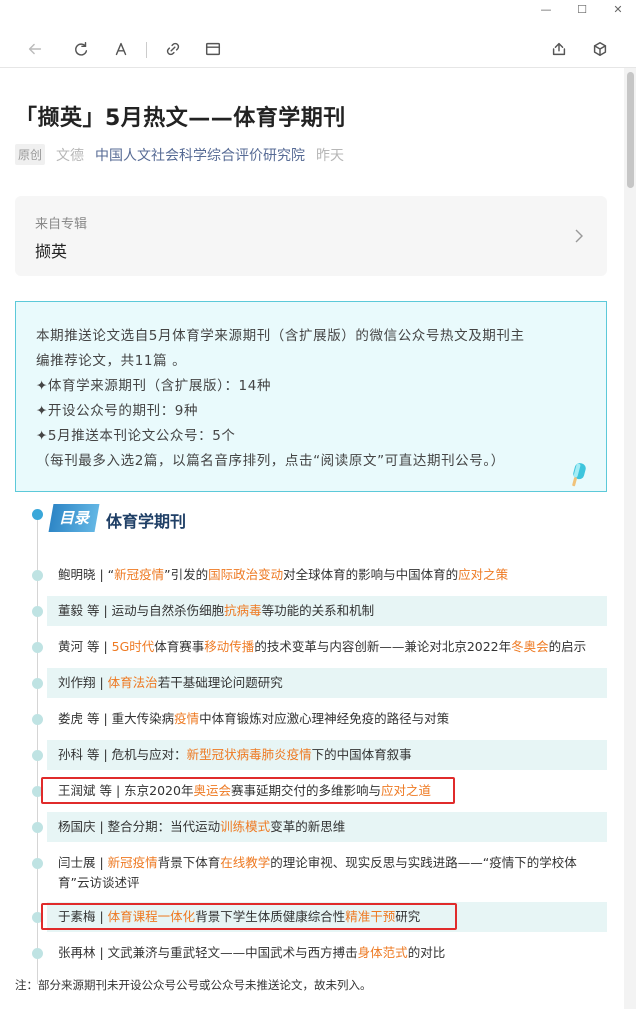 This screenshot has height=1009, width=636. Describe the element at coordinates (361, 754) in the screenshot. I see `title-text: 下的中国体育叙事` at that location.